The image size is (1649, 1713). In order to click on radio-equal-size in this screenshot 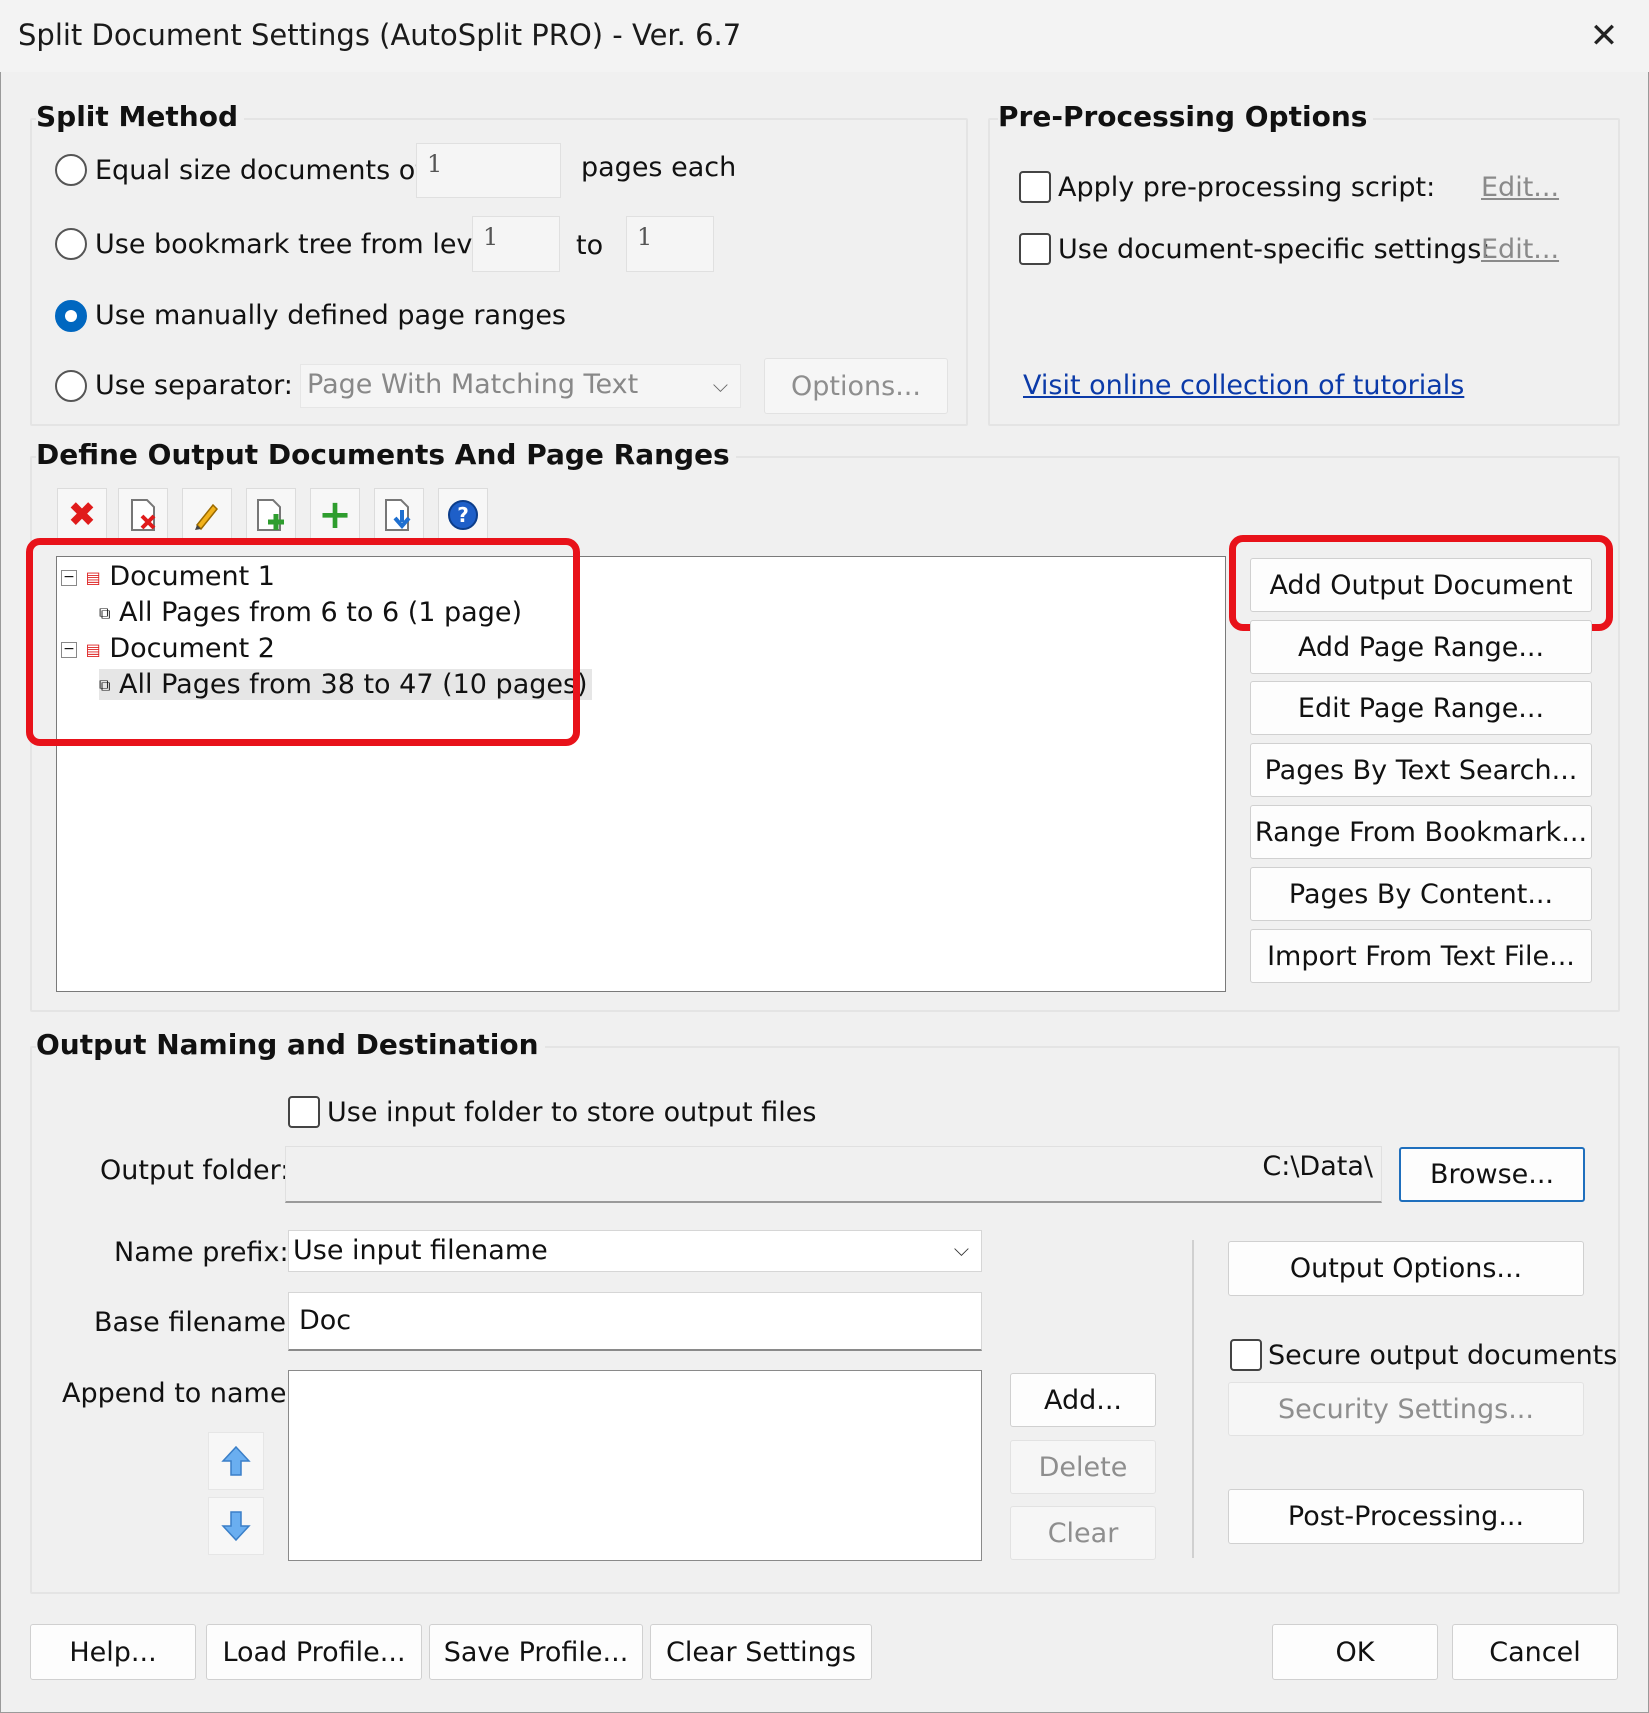, I will do `click(71, 170)`.